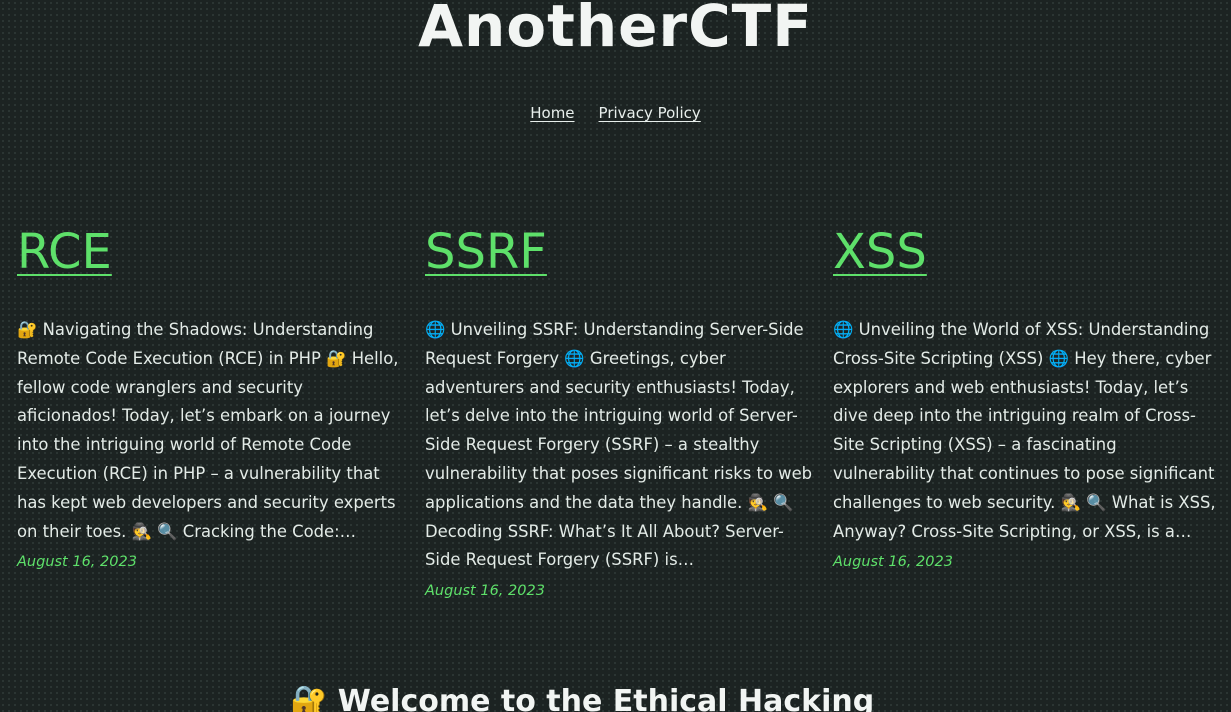  What do you see at coordinates (619, 252) in the screenshot?
I see `post-title-link: SSRF` at bounding box center [619, 252].